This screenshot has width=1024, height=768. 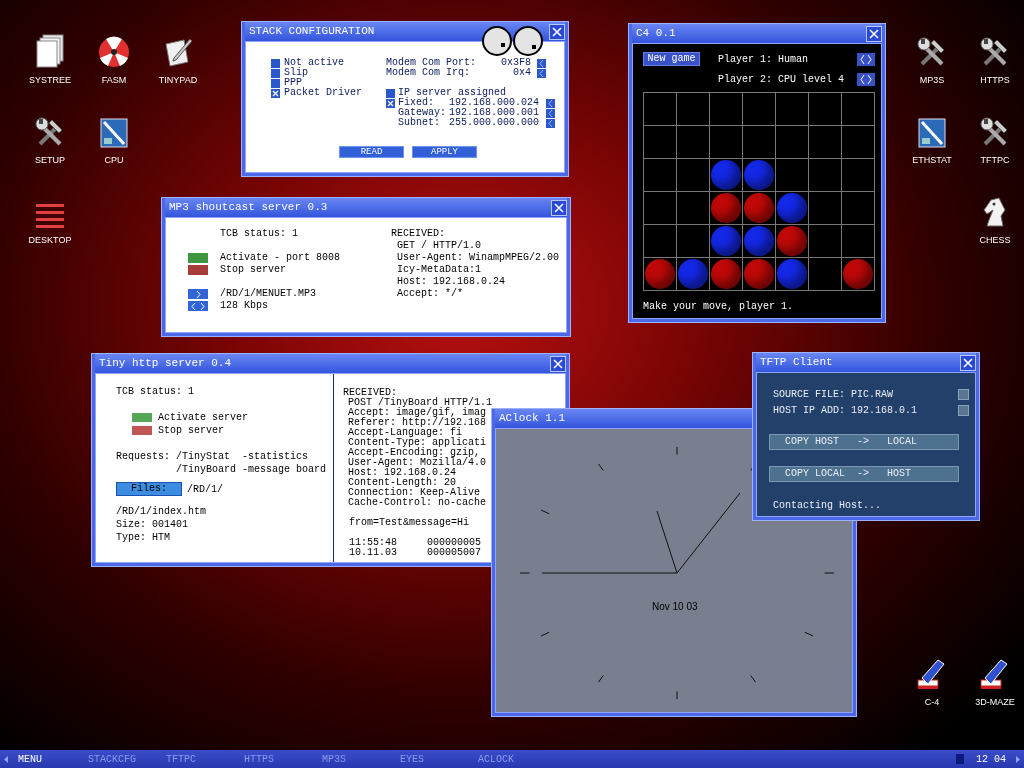 I want to click on desktop-icon-label: TINYPAD, so click(x=178, y=81).